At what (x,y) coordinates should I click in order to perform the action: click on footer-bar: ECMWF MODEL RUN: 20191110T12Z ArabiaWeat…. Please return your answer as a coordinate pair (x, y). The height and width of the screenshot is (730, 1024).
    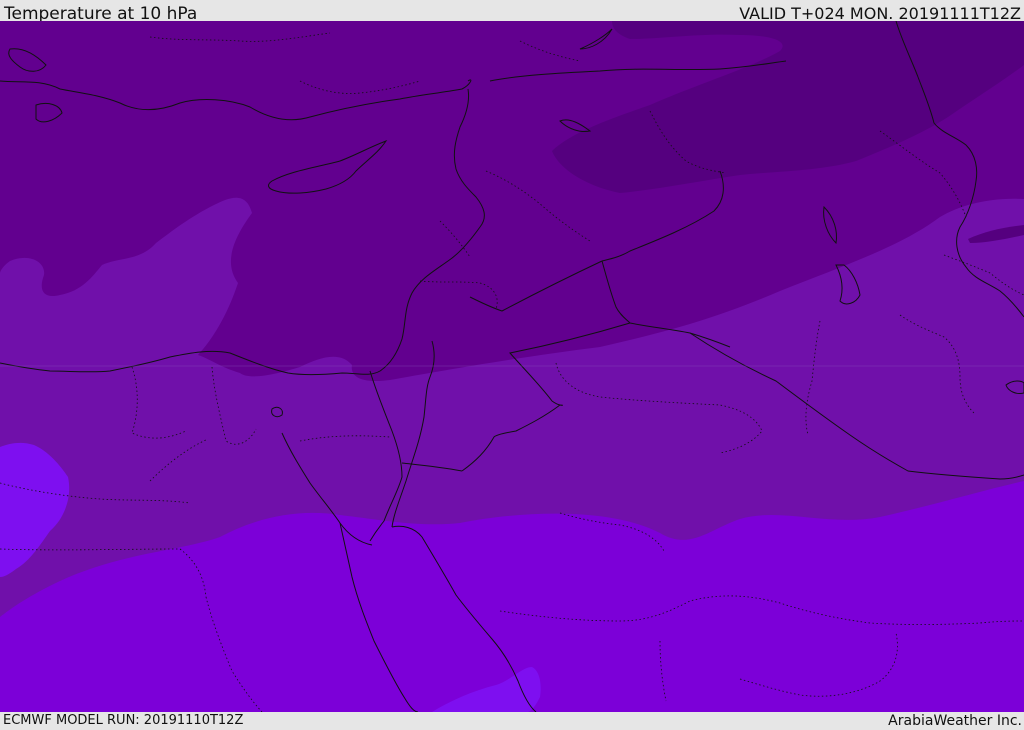
    Looking at the image, I should click on (512, 720).